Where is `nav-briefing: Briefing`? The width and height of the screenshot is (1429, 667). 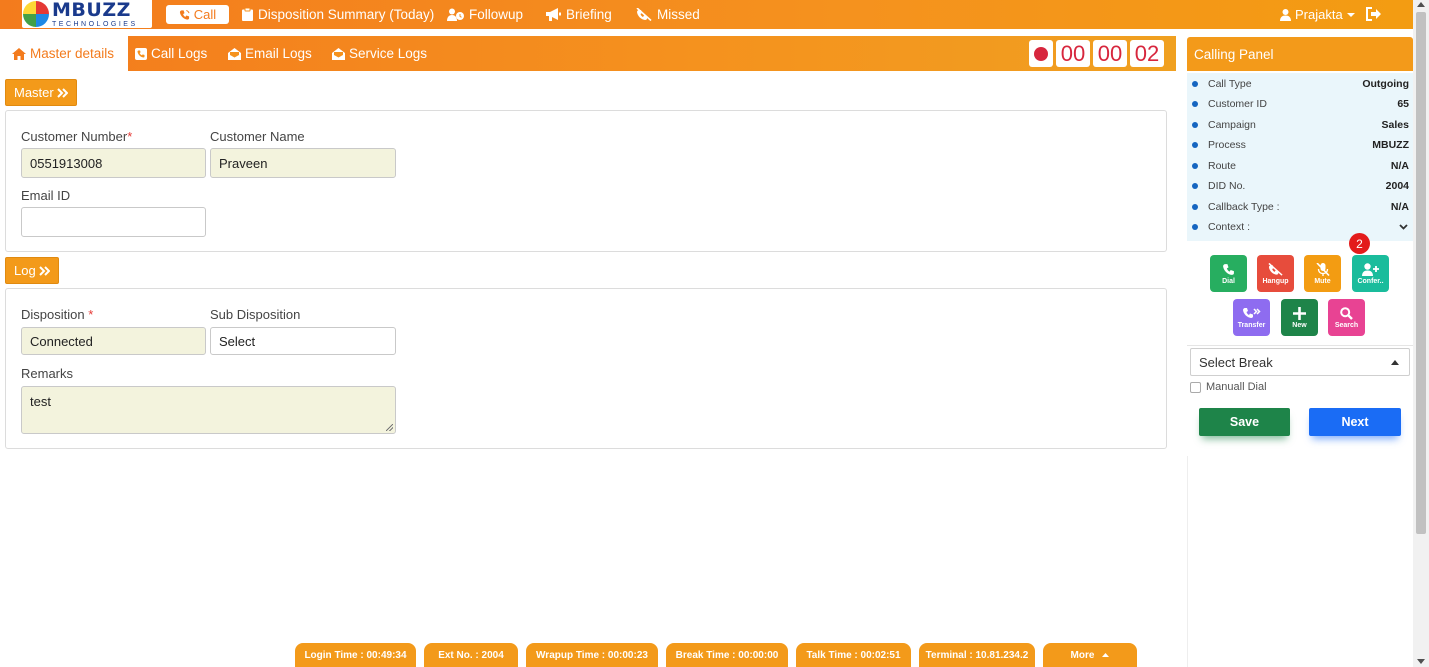 nav-briefing: Briefing is located at coordinates (579, 14).